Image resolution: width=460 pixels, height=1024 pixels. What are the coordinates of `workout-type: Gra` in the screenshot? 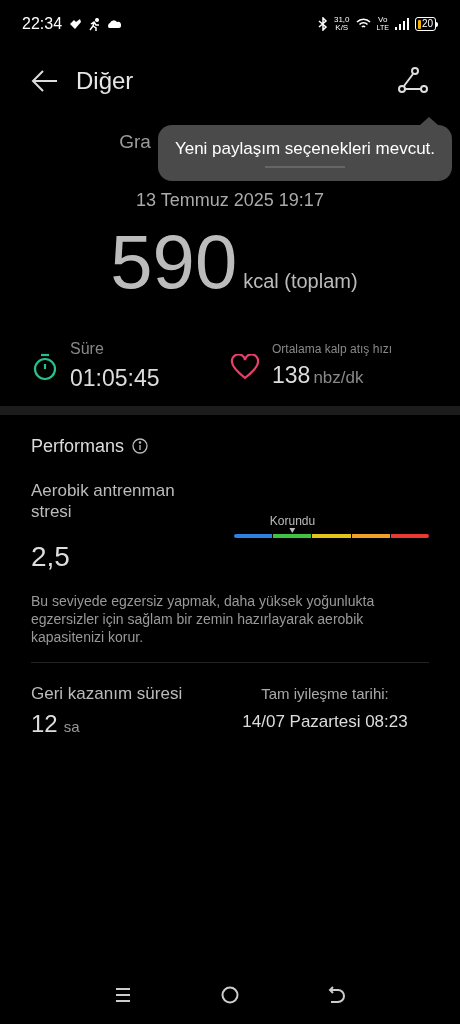 It's located at (135, 142).